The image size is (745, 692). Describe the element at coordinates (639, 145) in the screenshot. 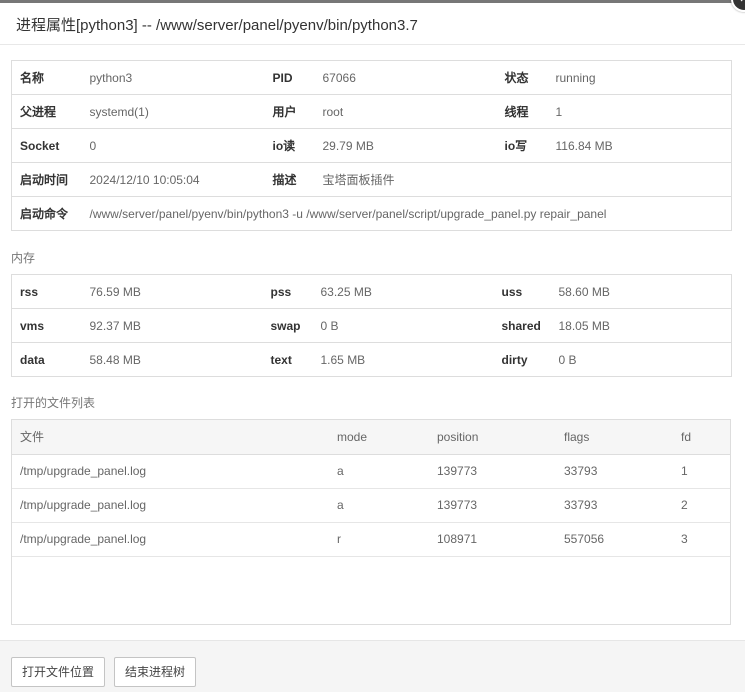

I see `io-write-value: 116.84 MB` at that location.